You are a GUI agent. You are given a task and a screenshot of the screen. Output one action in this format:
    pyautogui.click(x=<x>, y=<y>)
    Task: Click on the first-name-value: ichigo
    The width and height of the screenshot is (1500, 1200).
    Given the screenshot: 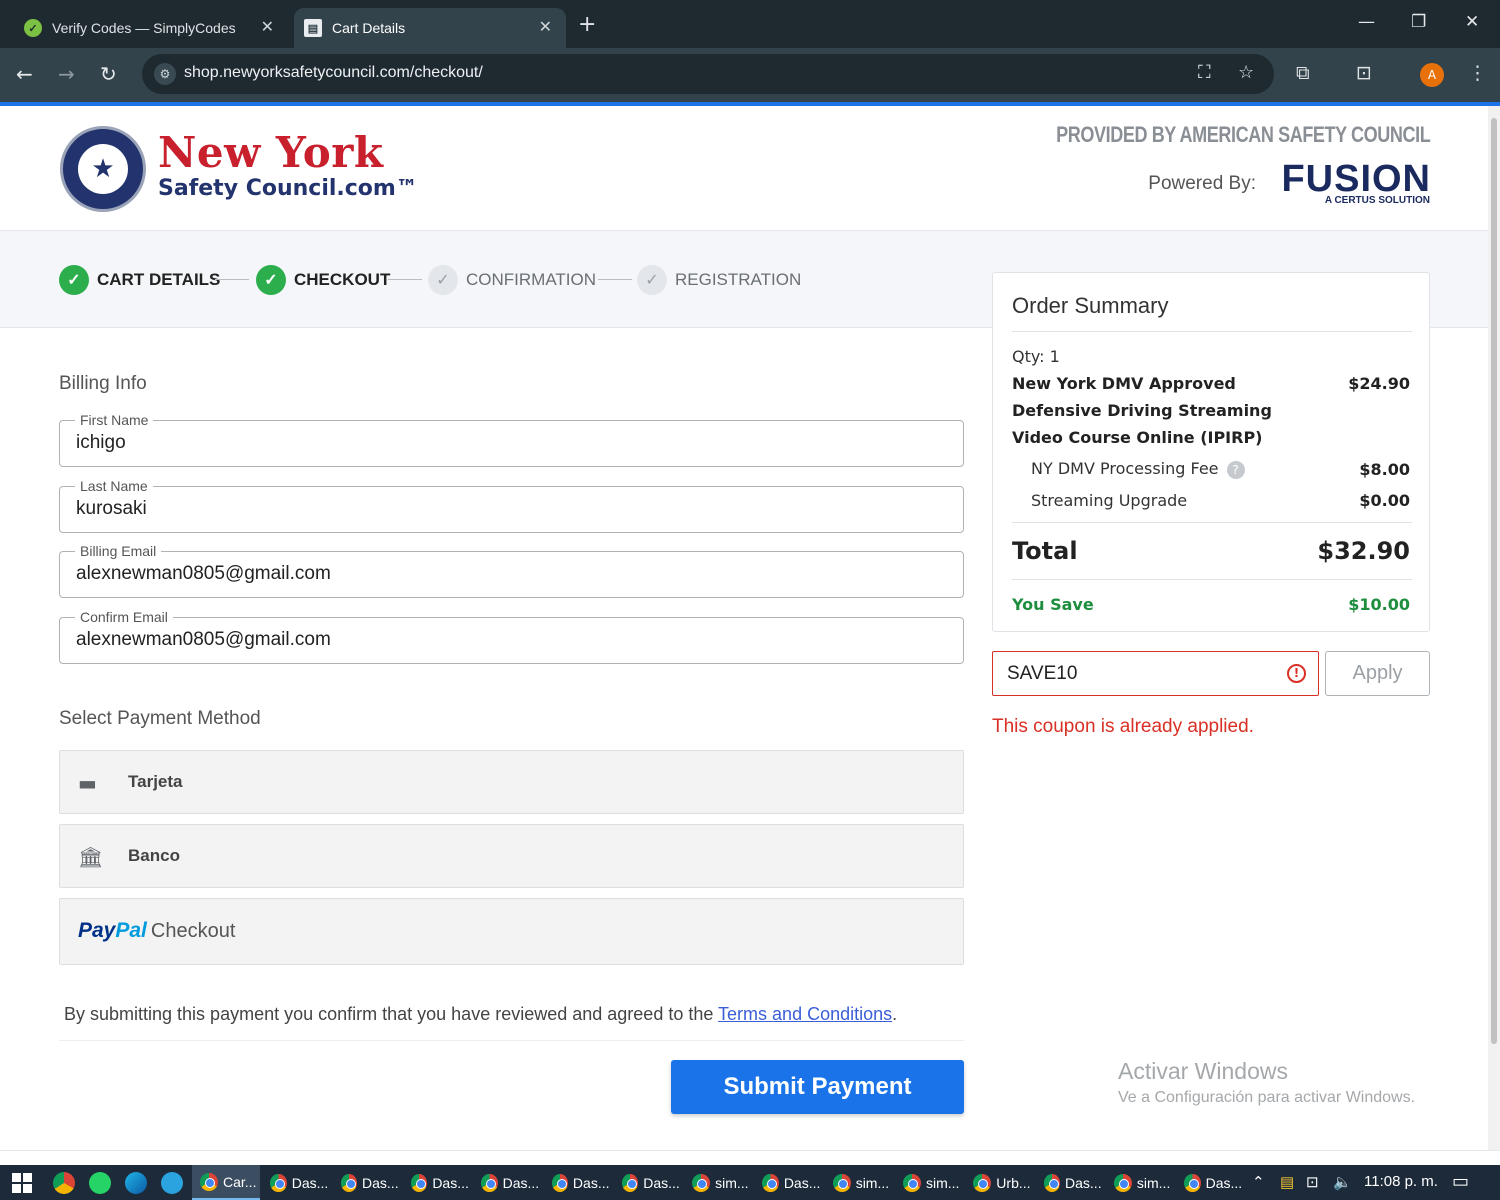 What is the action you would take?
    pyautogui.click(x=101, y=443)
    